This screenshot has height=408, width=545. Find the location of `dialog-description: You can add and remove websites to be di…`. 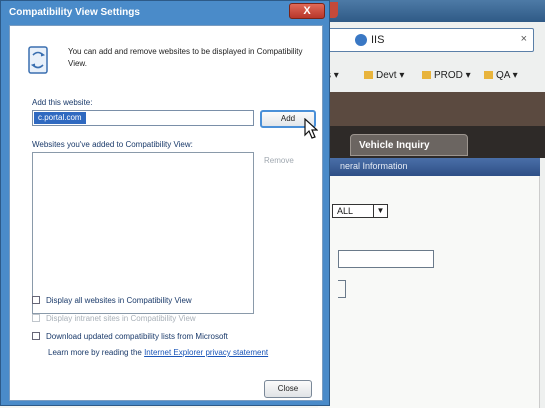

dialog-description: You can add and remove websites to be di… is located at coordinates (185, 57).